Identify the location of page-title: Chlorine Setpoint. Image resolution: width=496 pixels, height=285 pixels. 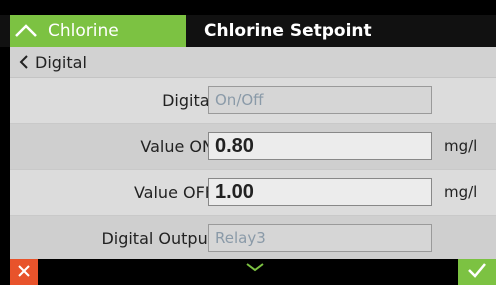
(288, 31).